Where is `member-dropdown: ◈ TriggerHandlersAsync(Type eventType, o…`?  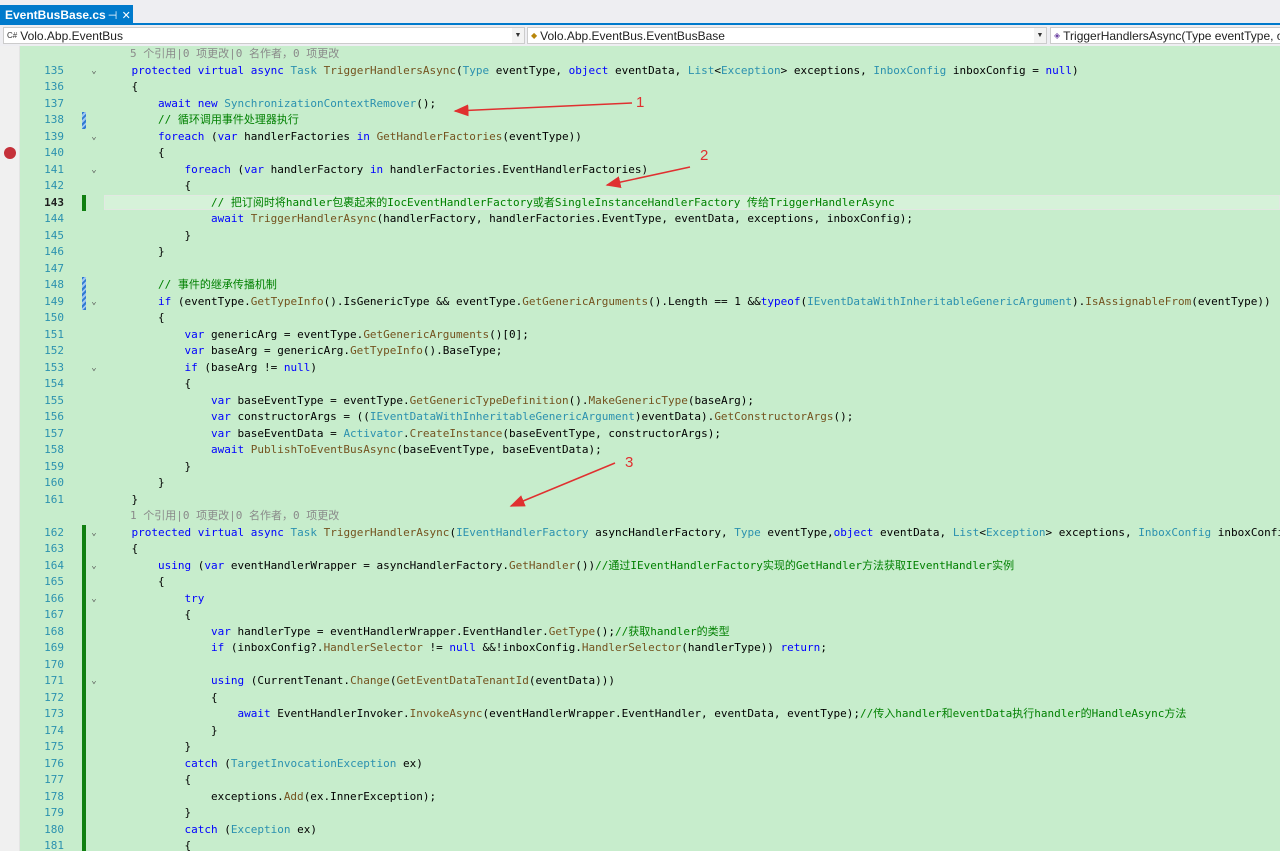
member-dropdown: ◈ TriggerHandlersAsync(Type eventType, o… is located at coordinates (1165, 35).